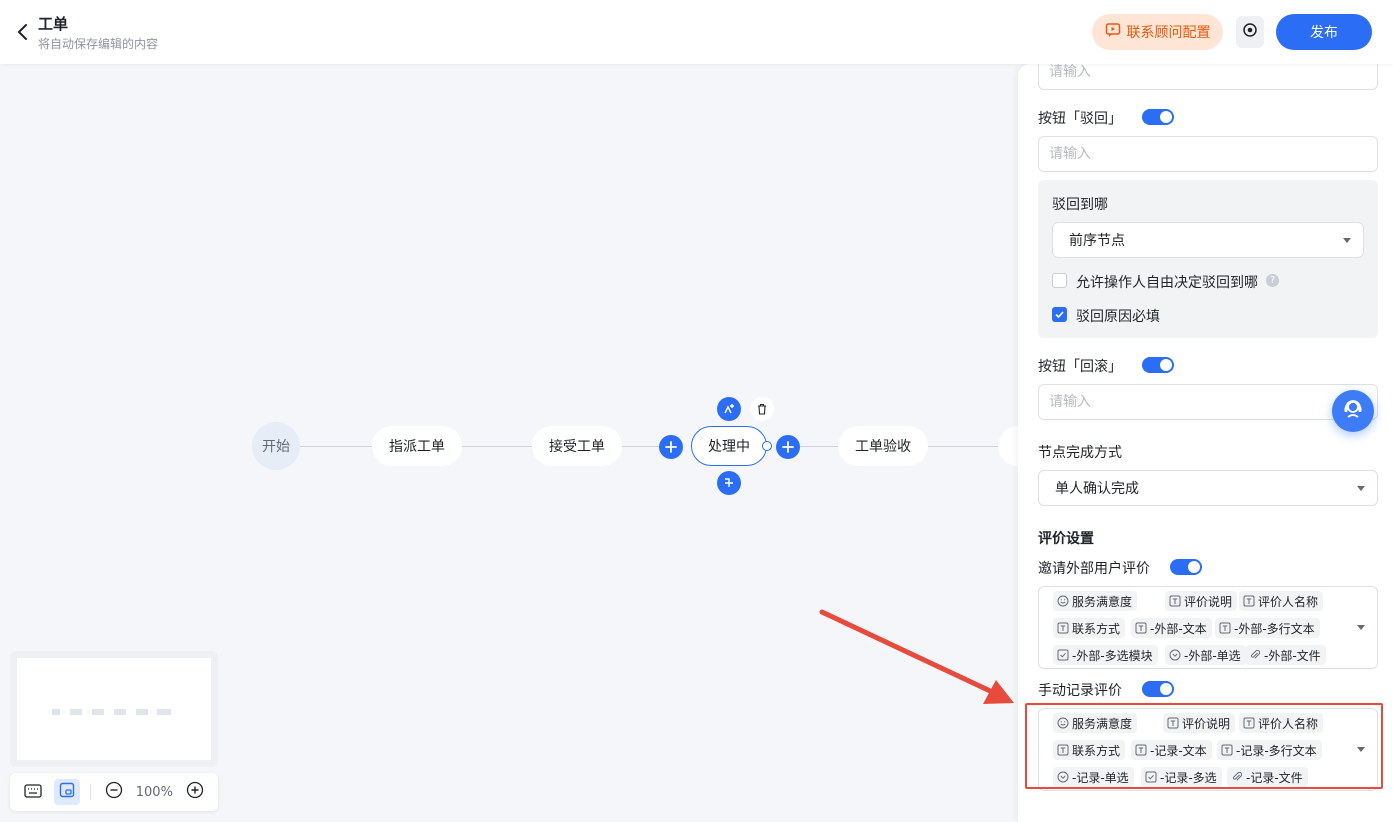  Describe the element at coordinates (916, 656) in the screenshot. I see `annotation-arrow-icon` at that location.